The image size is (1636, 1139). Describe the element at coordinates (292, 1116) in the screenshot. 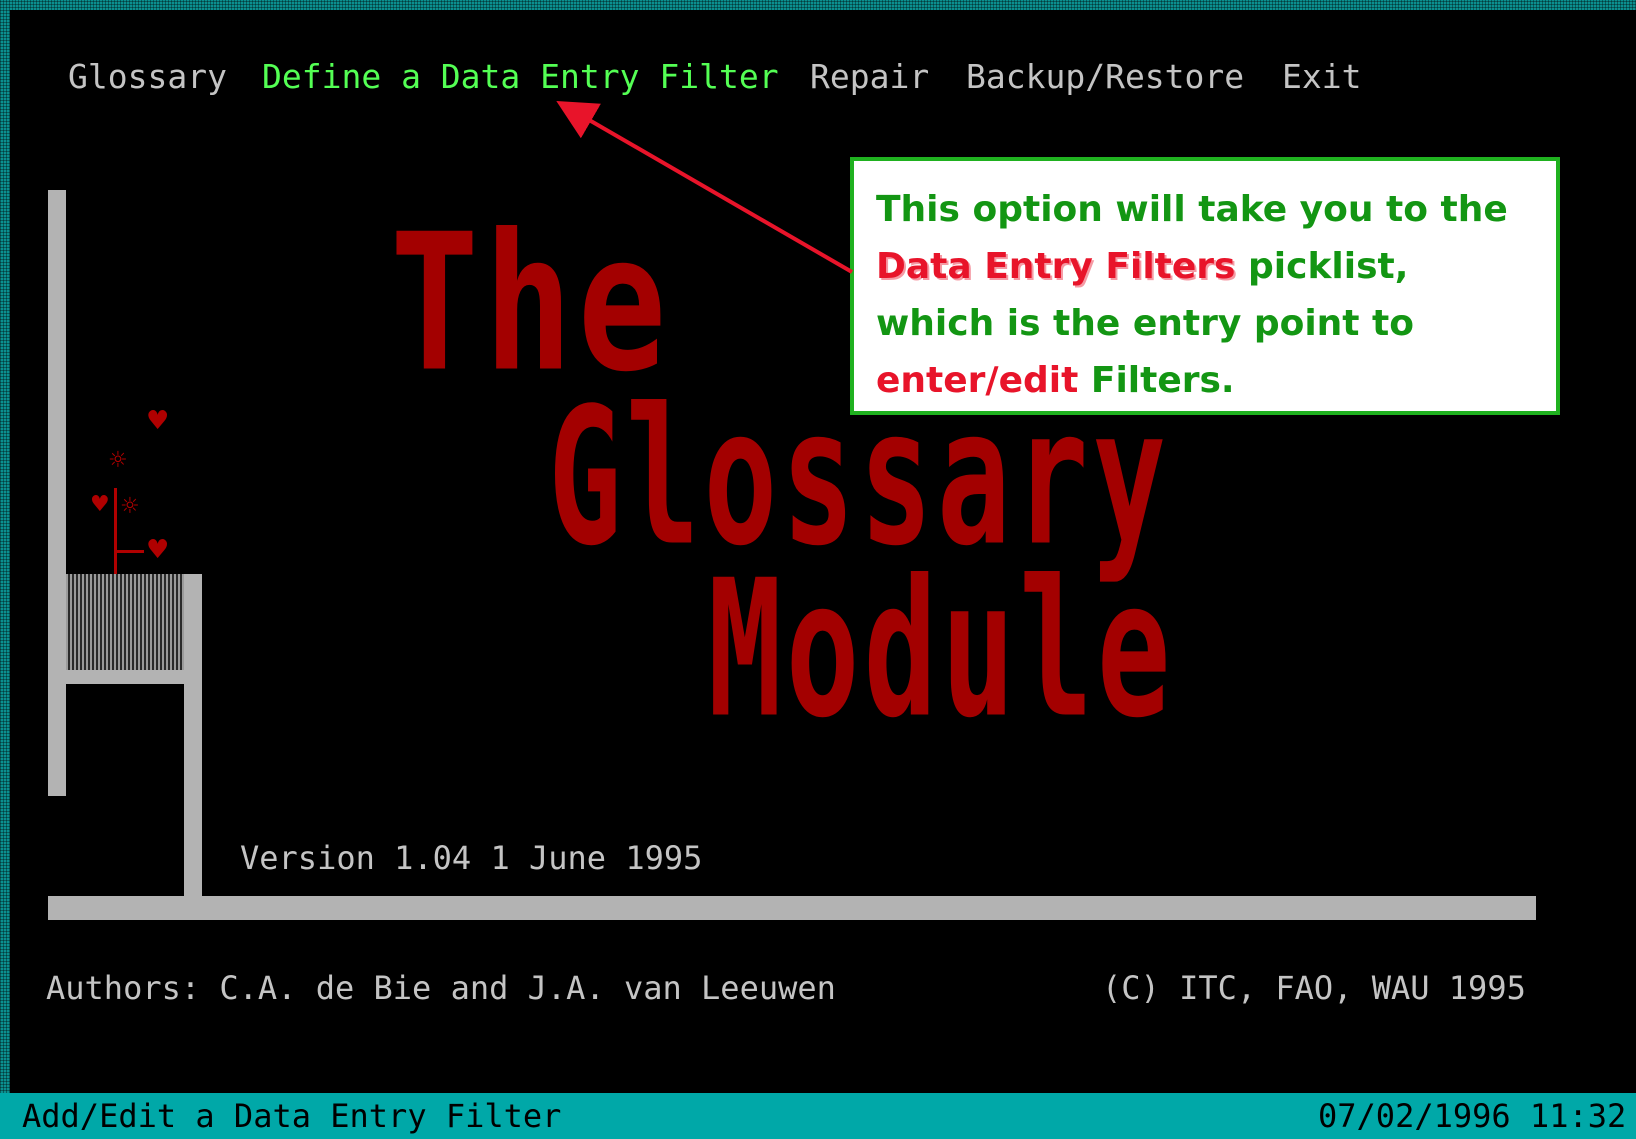

I see `status-message: Add/Edit a Data Entry Filter` at that location.